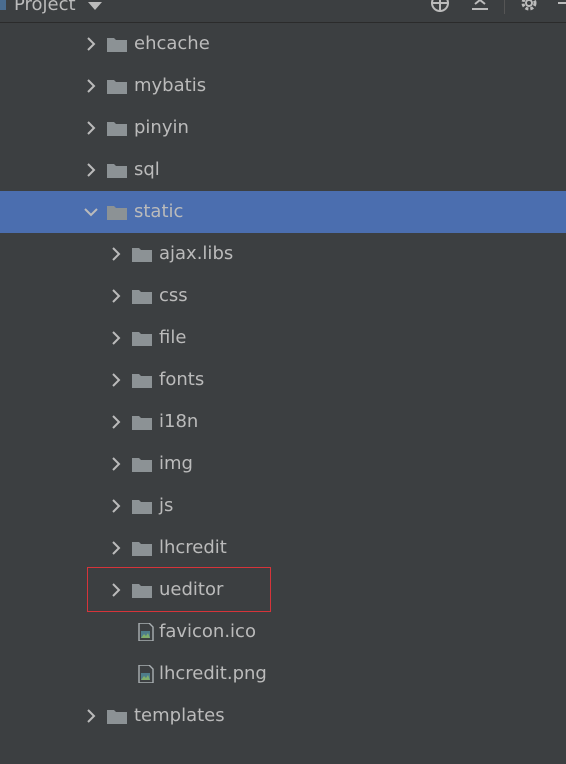  Describe the element at coordinates (283, 548) in the screenshot. I see `tree-folder-row: lhcredit` at that location.